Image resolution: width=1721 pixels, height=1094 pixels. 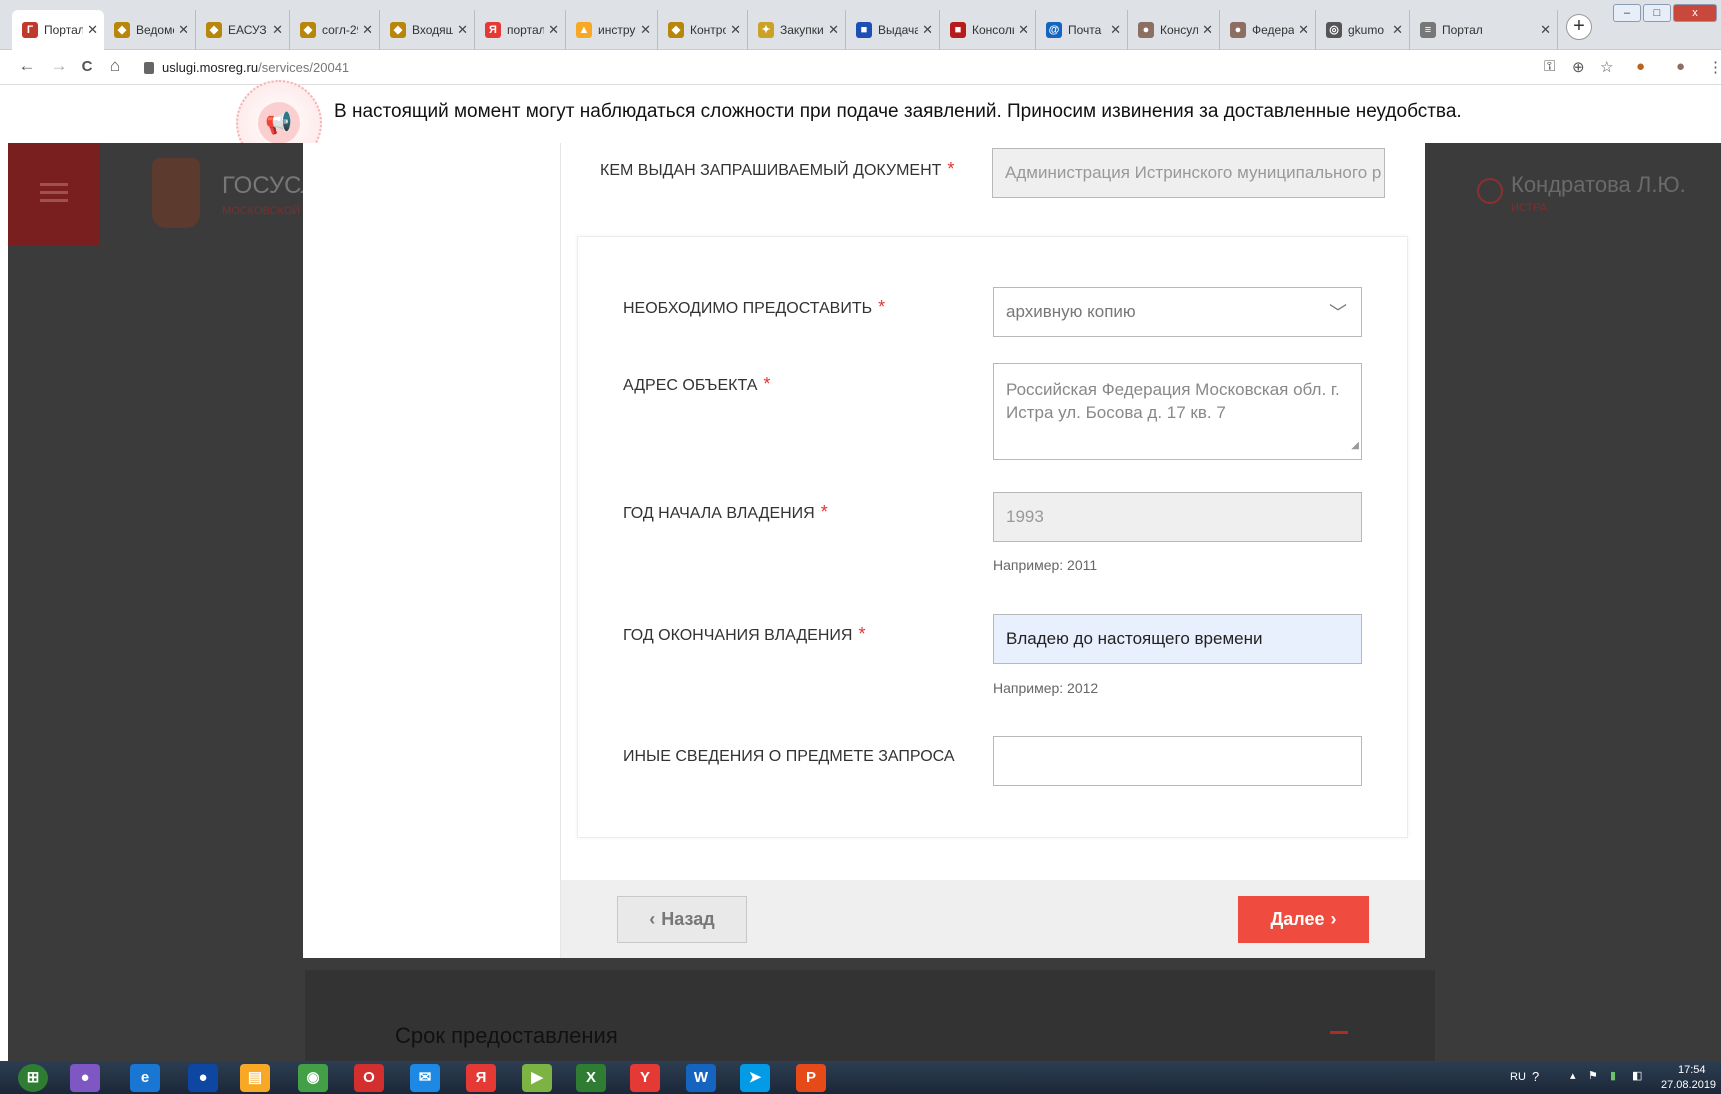 What do you see at coordinates (1637, 1075) in the screenshot?
I see `volume-icon: ◧` at bounding box center [1637, 1075].